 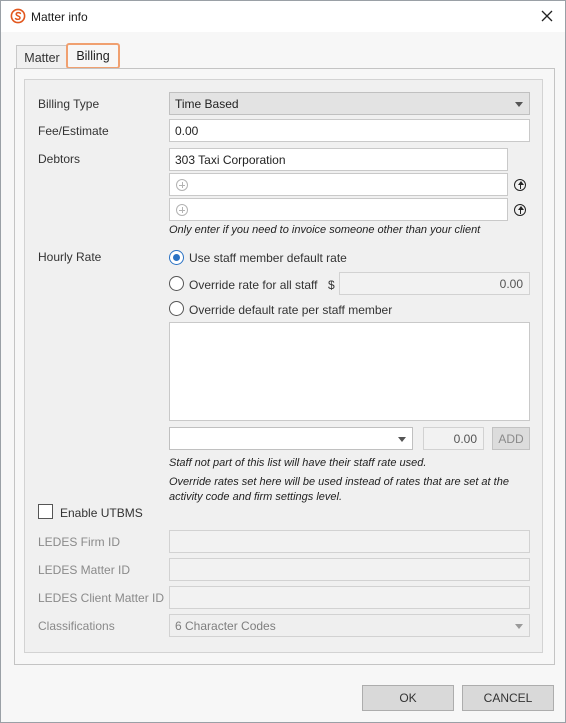 What do you see at coordinates (101, 513) in the screenshot?
I see `enable-utbms-label: Enable UTBMS` at bounding box center [101, 513].